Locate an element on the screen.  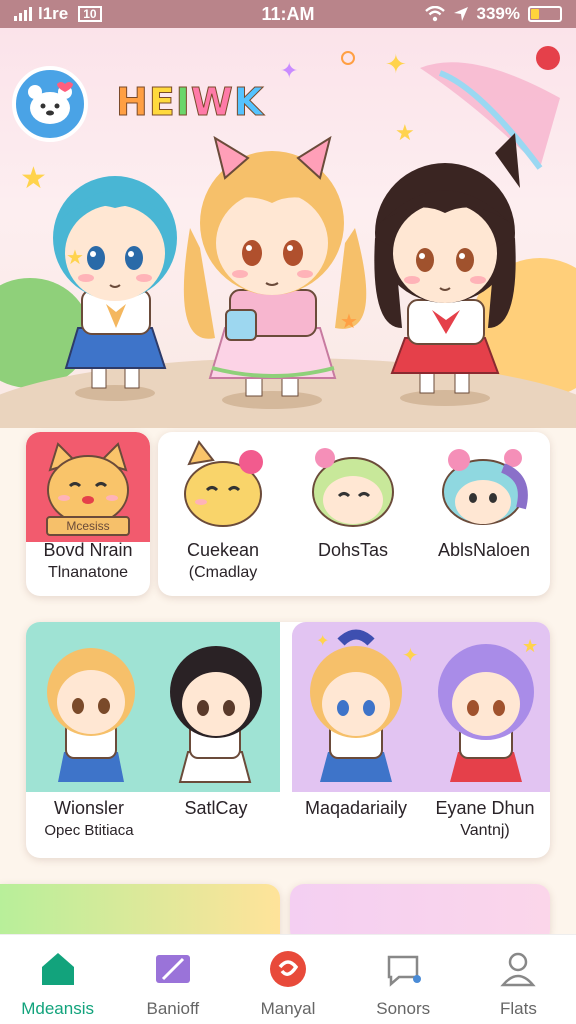
item-title: DohsTas is located at coordinates (353, 550).